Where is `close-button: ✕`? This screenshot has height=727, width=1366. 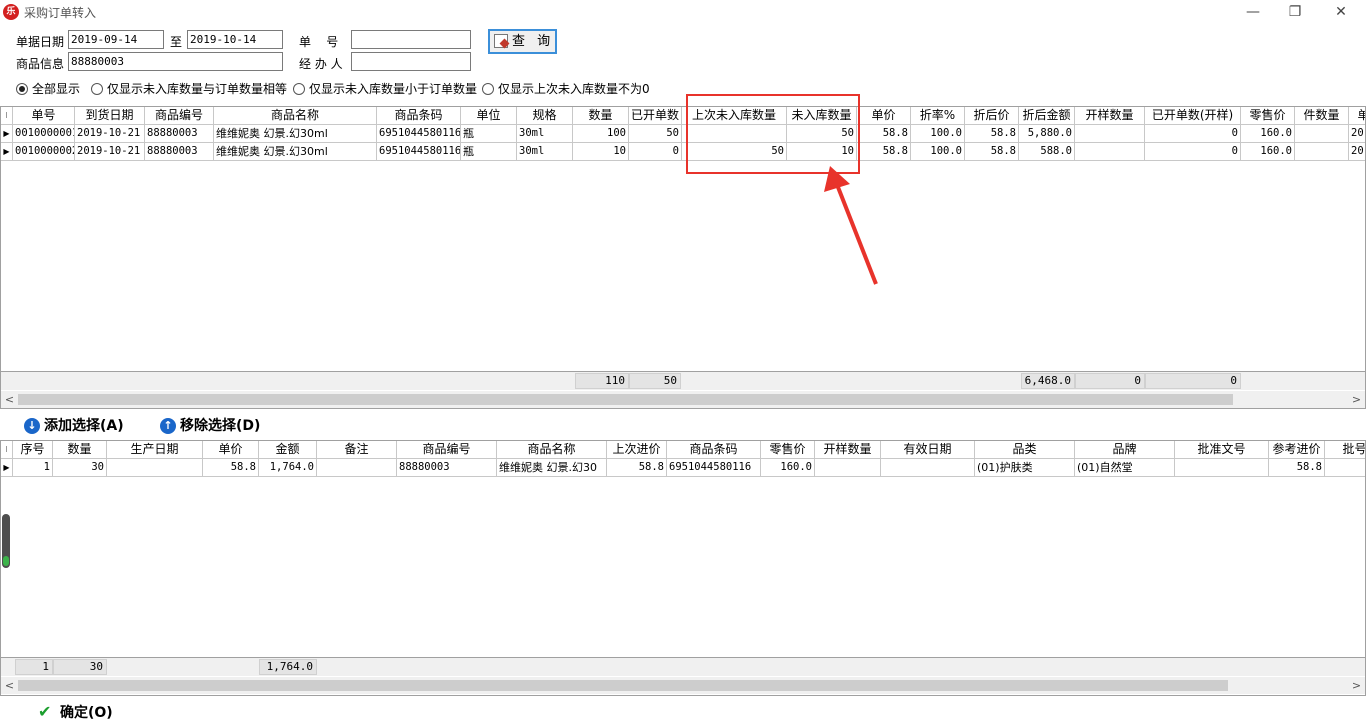
close-button: ✕ is located at coordinates (1341, 12).